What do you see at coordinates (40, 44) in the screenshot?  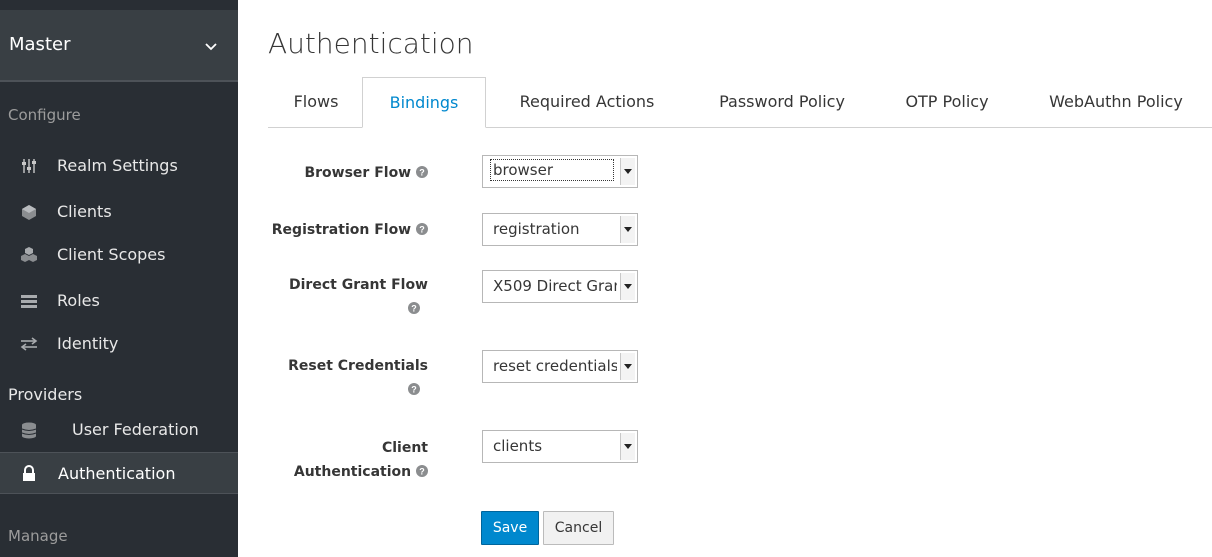 I see `realm-name: Master` at bounding box center [40, 44].